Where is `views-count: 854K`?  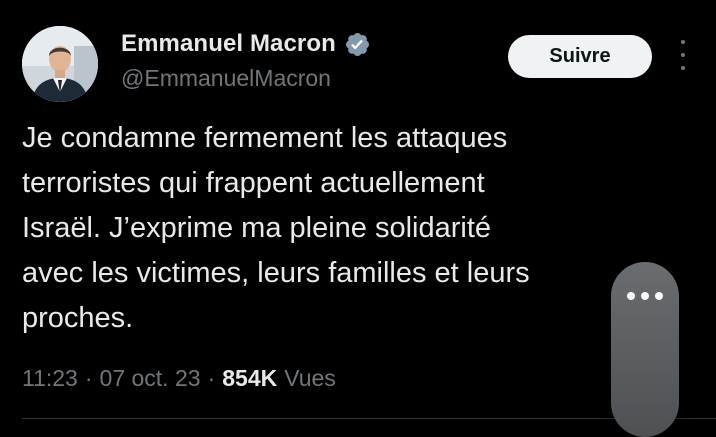 views-count: 854K is located at coordinates (250, 378).